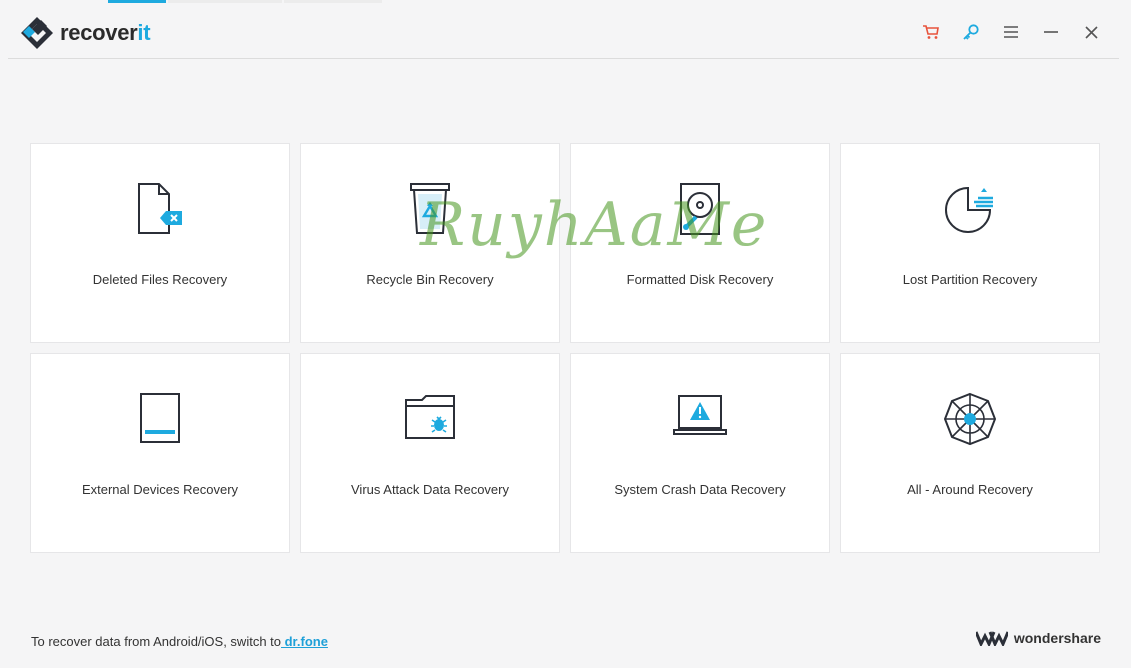 Image resolution: width=1131 pixels, height=668 pixels. What do you see at coordinates (970, 453) in the screenshot?
I see `card-all-around-recovery: All - Around Recovery` at bounding box center [970, 453].